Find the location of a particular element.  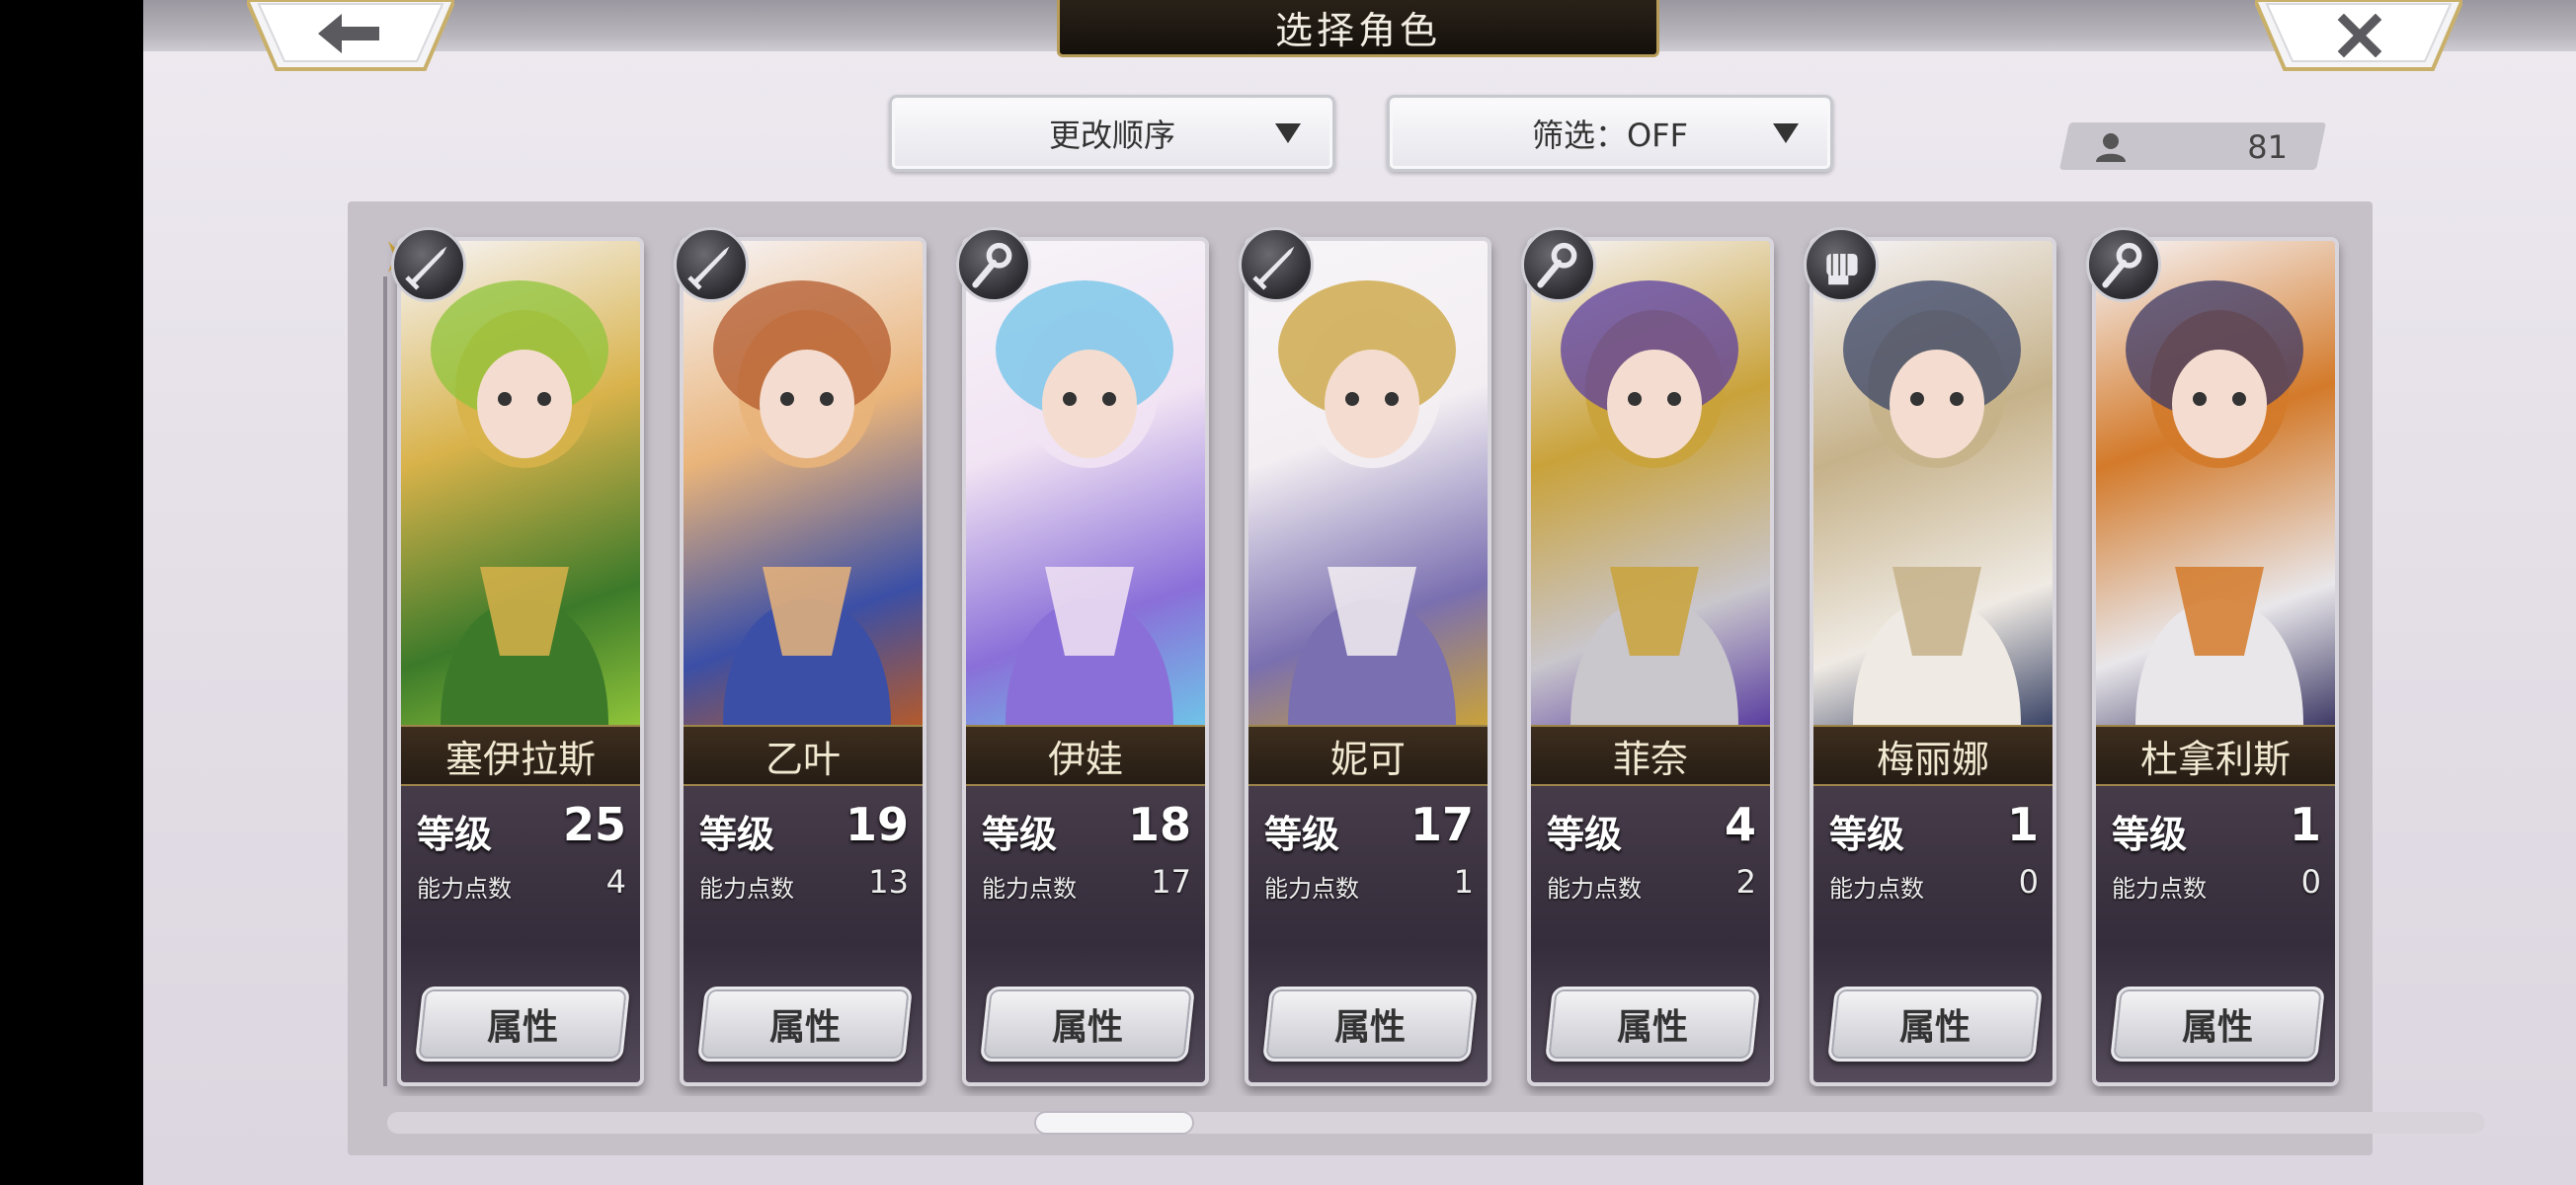

character-count-box: 81 is located at coordinates (2192, 146).